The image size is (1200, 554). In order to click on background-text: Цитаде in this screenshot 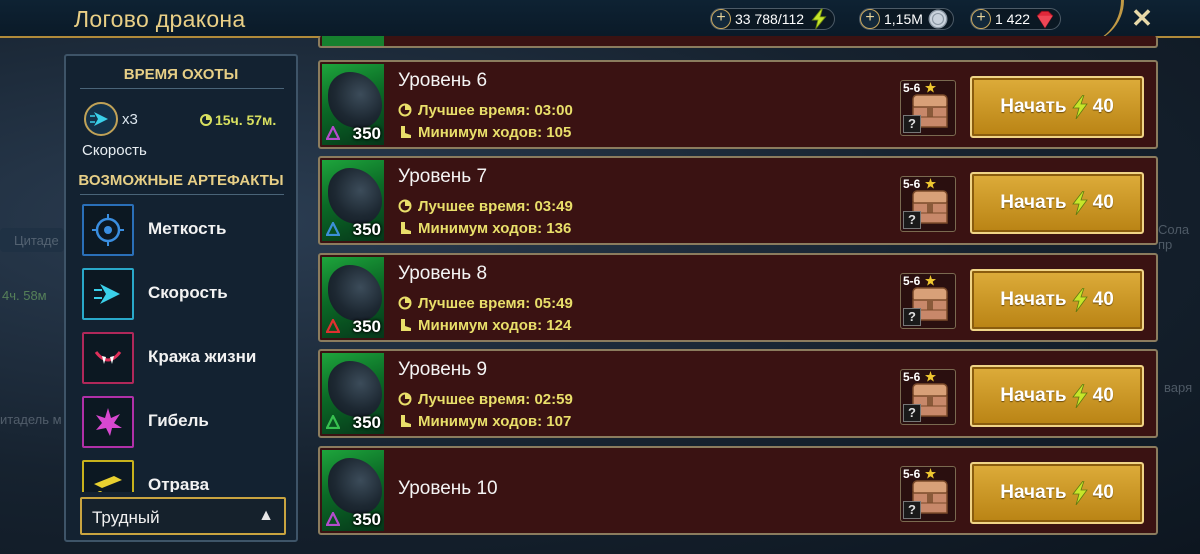, I will do `click(36, 240)`.